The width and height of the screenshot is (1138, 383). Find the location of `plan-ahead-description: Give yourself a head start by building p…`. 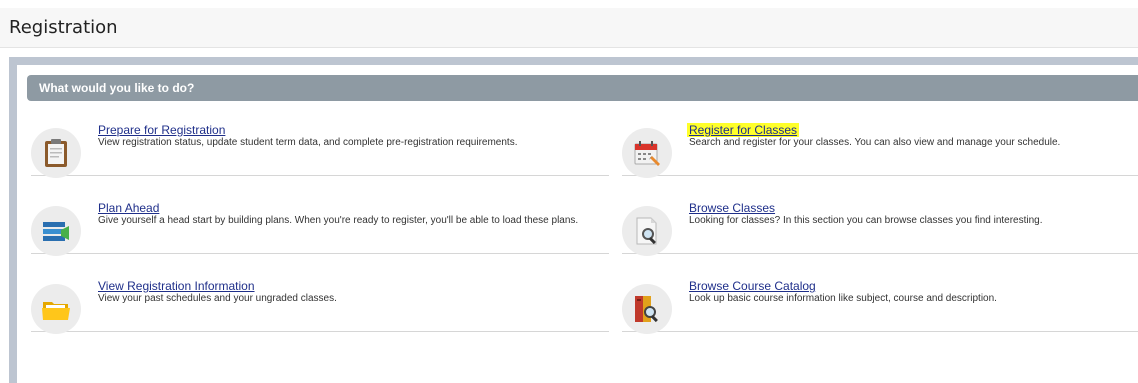

plan-ahead-description: Give yourself a head start by building p… is located at coordinates (338, 220).